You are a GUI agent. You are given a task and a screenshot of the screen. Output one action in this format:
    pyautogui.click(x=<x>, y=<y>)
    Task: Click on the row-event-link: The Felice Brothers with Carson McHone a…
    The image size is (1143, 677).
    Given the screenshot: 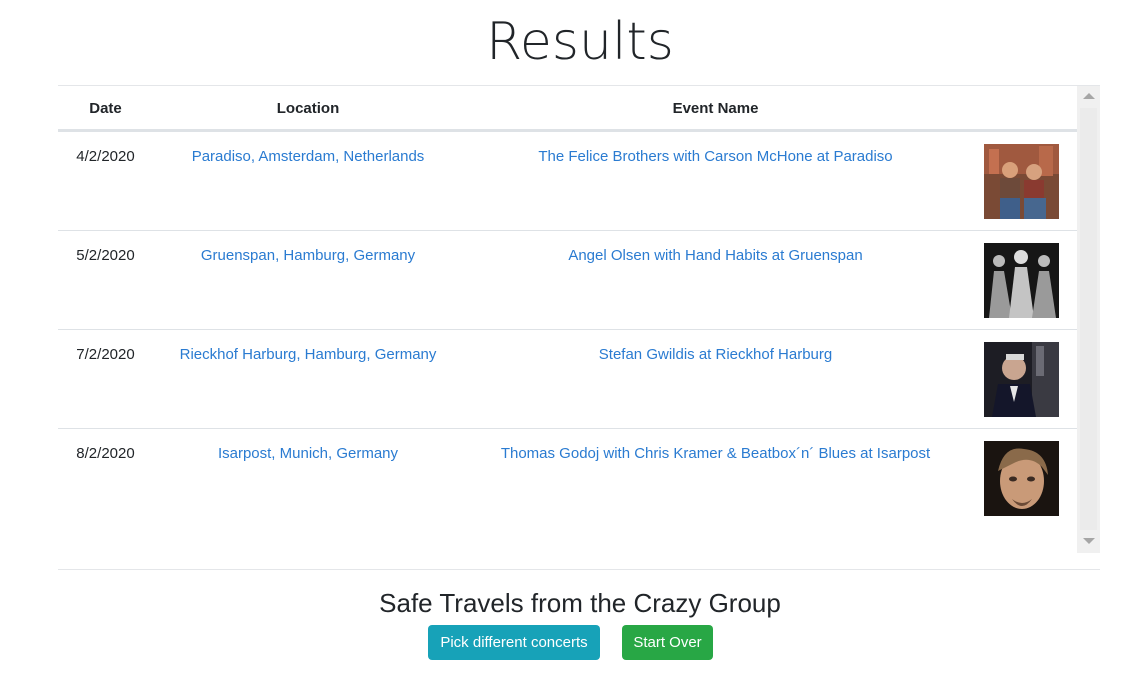 What is the action you would take?
    pyautogui.click(x=715, y=156)
    